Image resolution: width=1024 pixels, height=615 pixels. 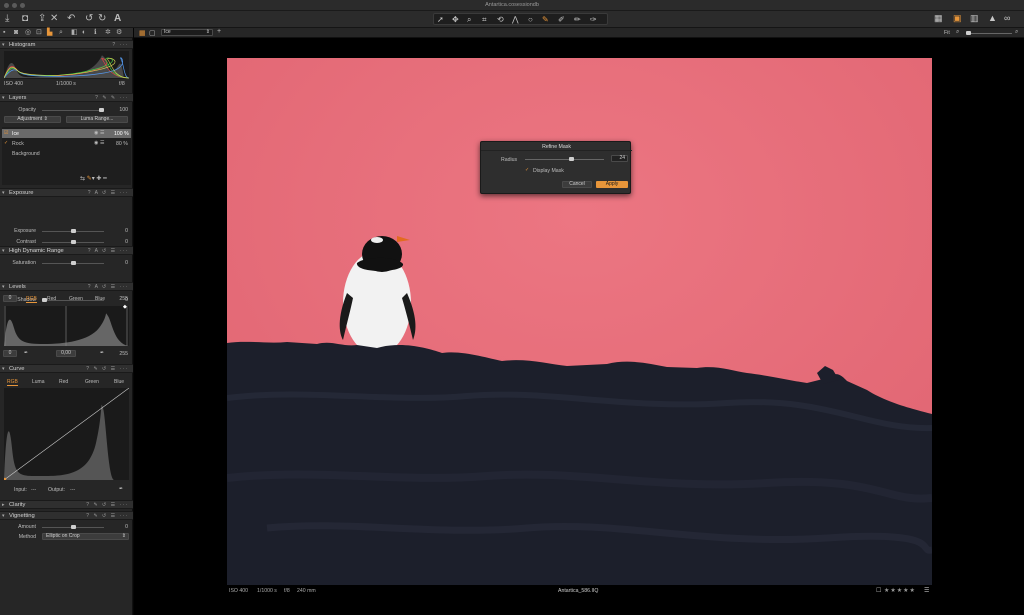 I want to click on amount-slider-knob, so click(x=73, y=527).